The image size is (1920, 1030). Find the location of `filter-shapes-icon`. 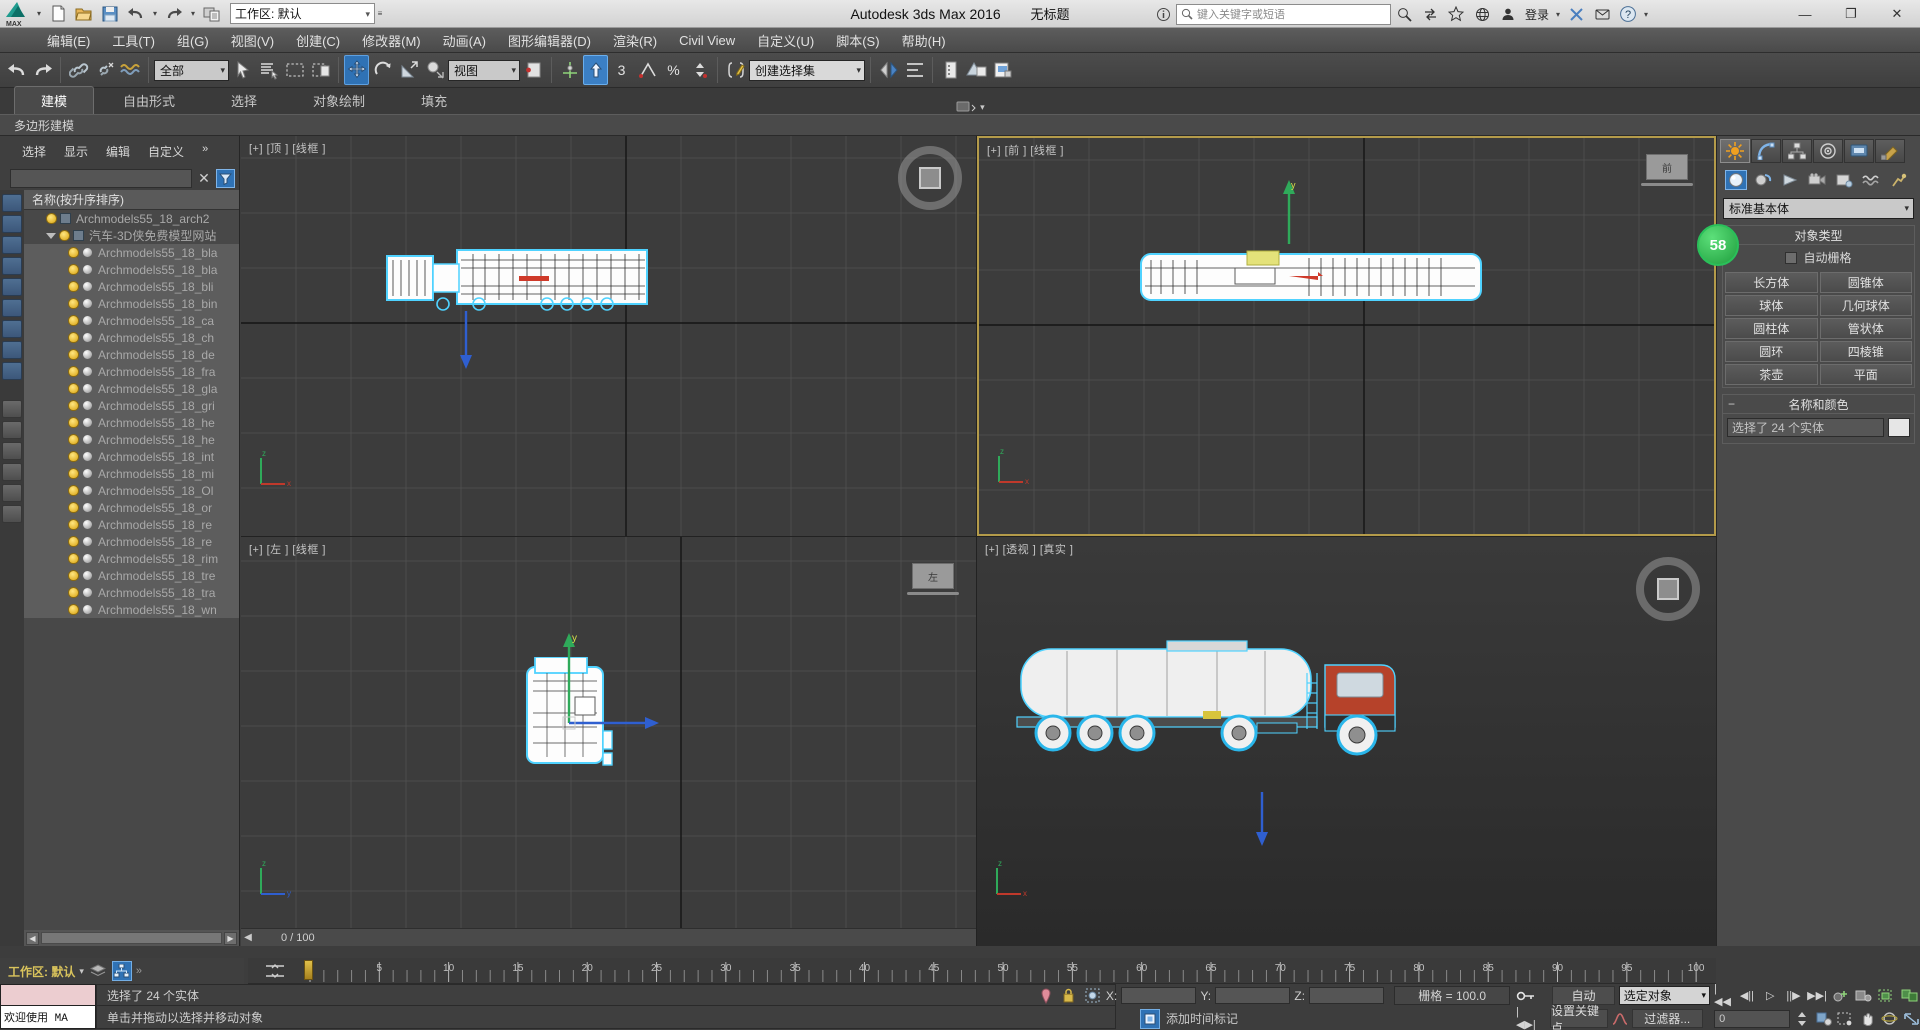

filter-shapes-icon is located at coordinates (12, 224).